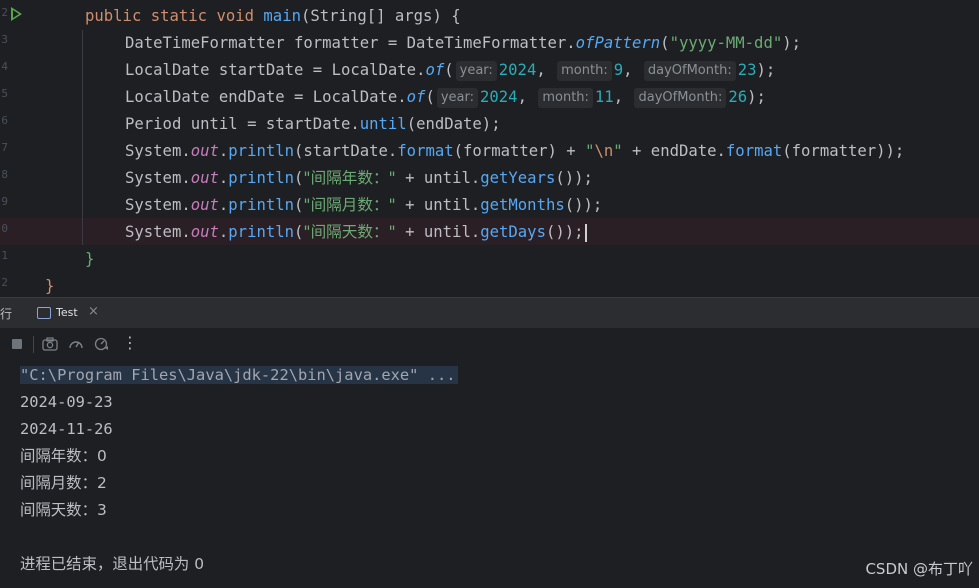  I want to click on tab-label: Test, so click(67, 312).